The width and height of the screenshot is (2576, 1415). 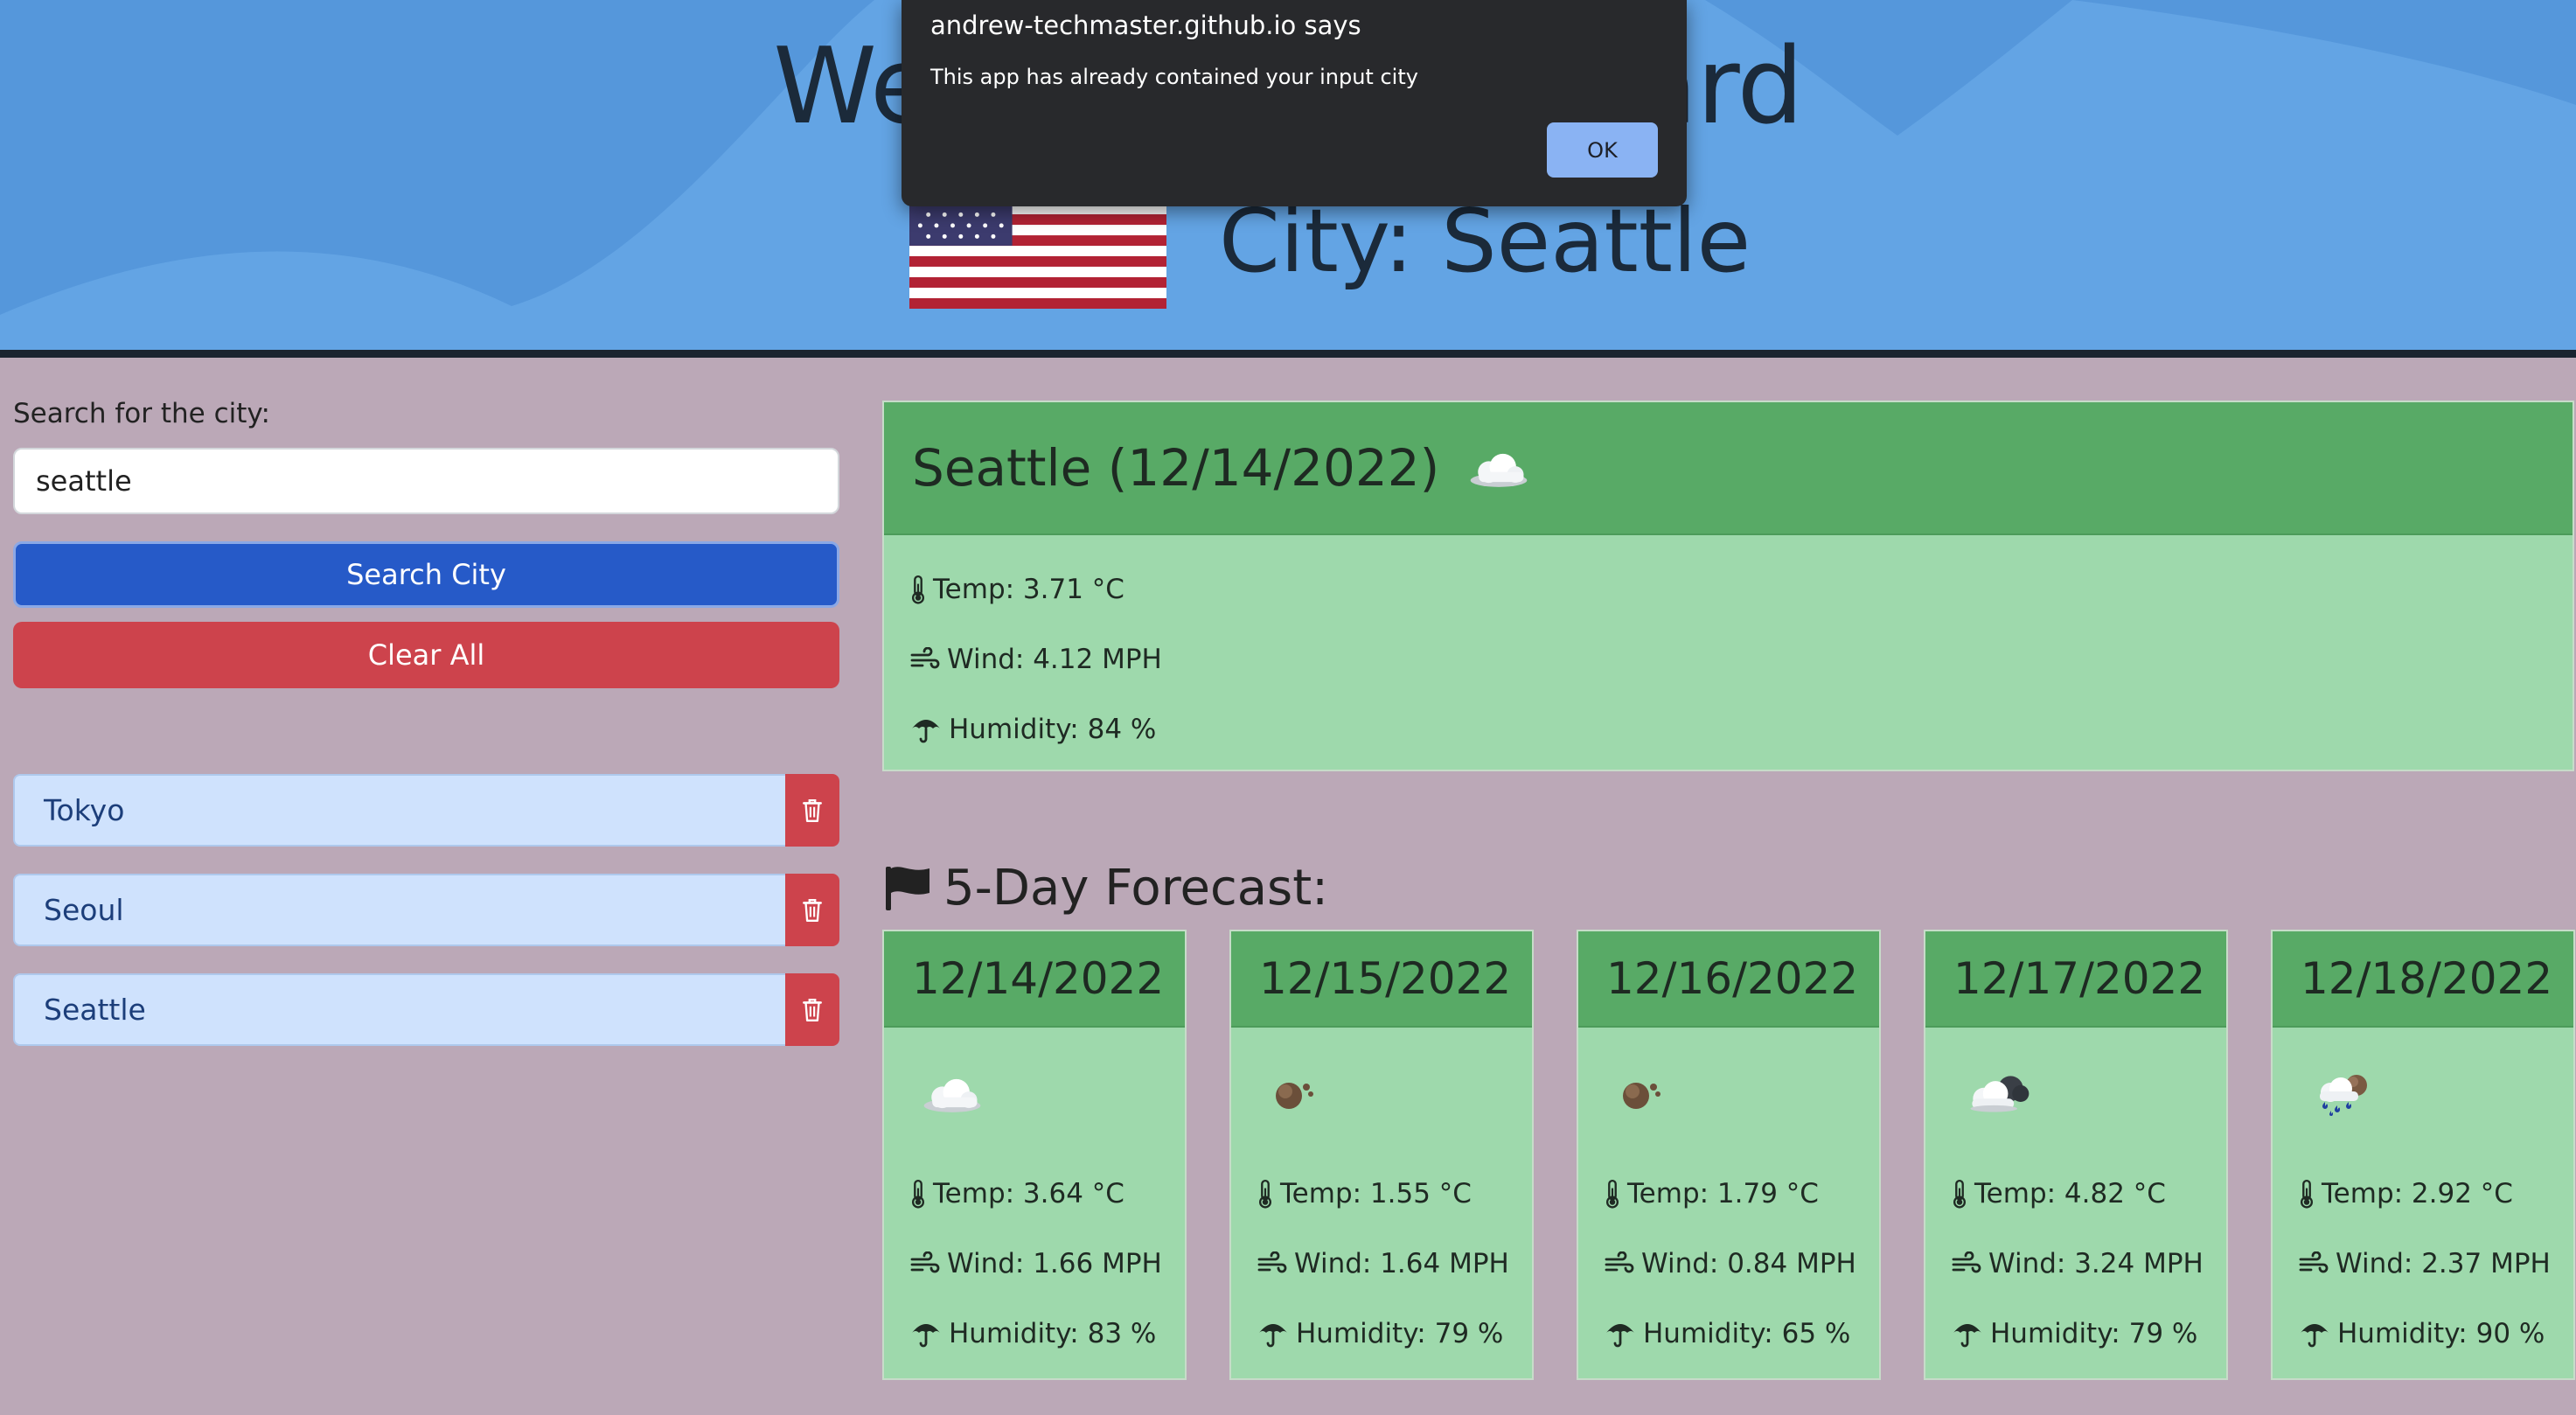 I want to click on forecast-heading-label: 5-Day Forecast:, so click(x=1136, y=888).